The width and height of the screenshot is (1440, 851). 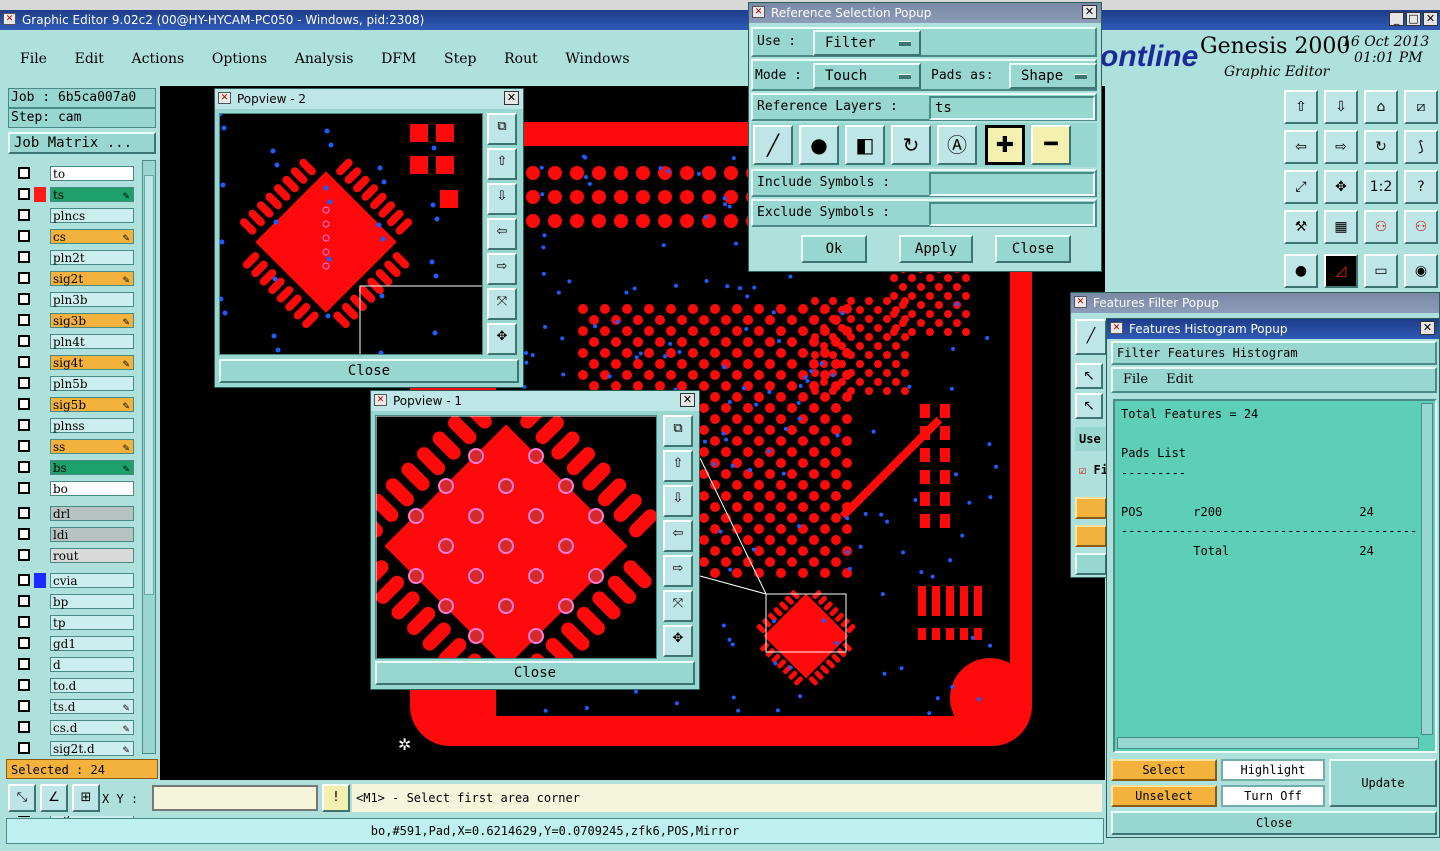 I want to click on layer-row-pln4t: pln4t, so click(x=75, y=341).